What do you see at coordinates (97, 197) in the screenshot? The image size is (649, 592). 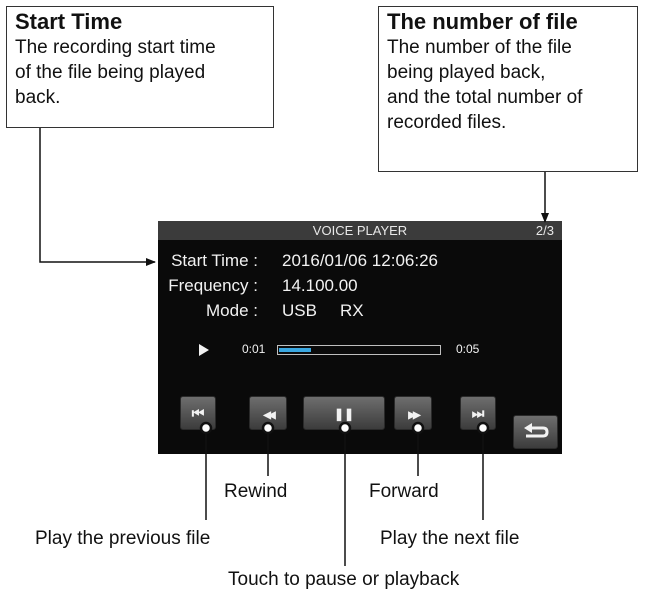 I see `start-time-leader` at bounding box center [97, 197].